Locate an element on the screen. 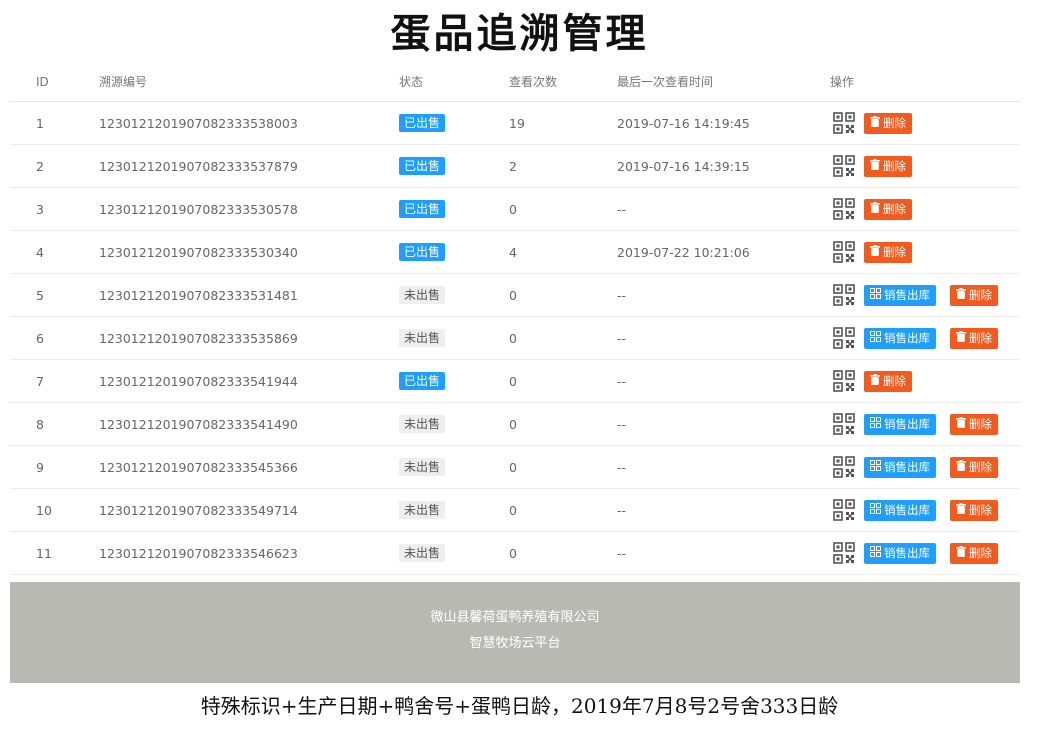 This screenshot has width=1039, height=739. table-row: 8 1230121201907082333541490 未出售 0 -- 销售出库 删除 is located at coordinates (515, 424).